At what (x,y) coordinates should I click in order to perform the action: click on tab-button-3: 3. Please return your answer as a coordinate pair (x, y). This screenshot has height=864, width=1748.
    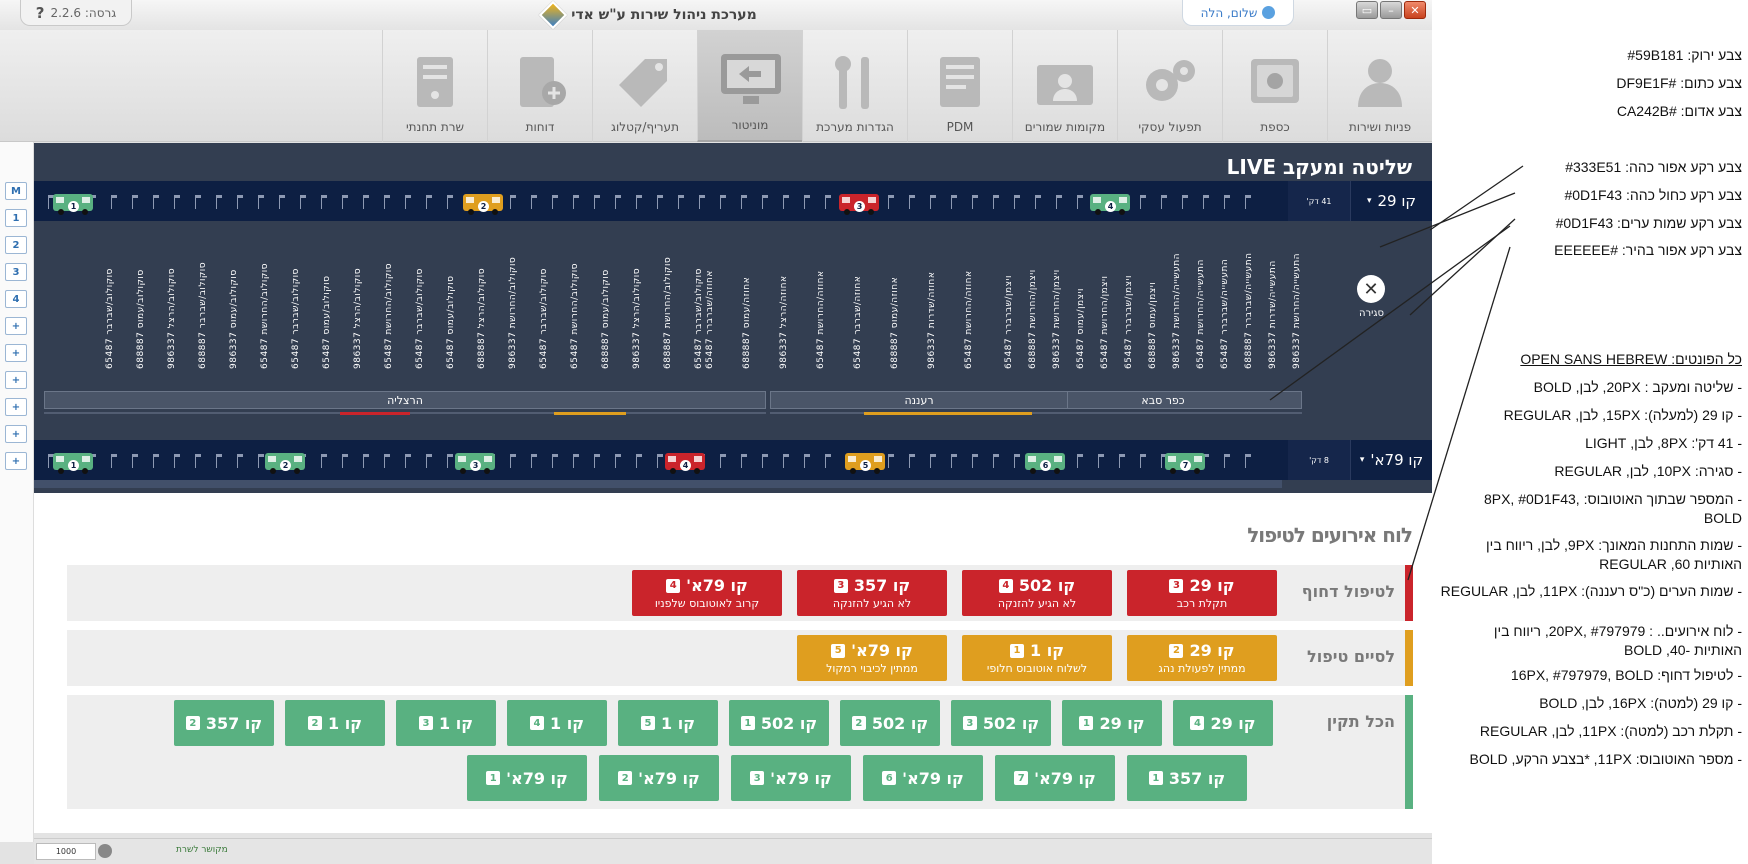
    Looking at the image, I should click on (16, 272).